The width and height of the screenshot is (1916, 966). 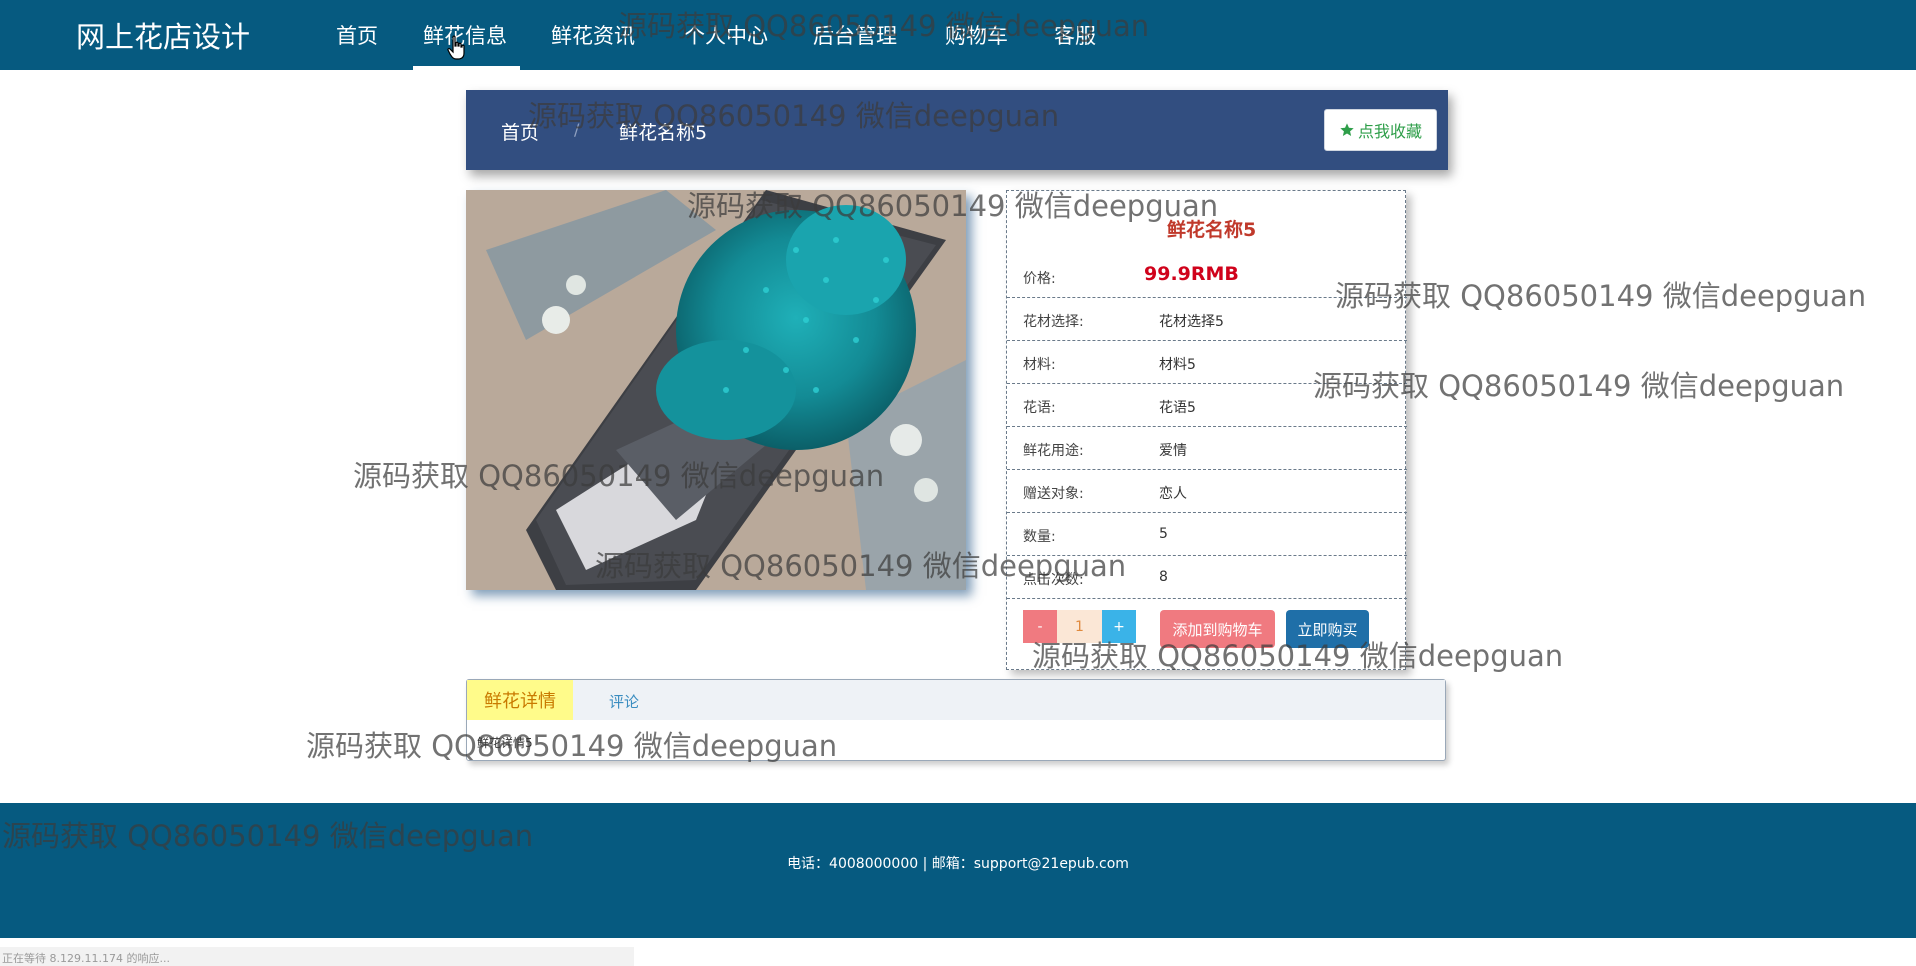 What do you see at coordinates (1212, 230) in the screenshot?
I see `product-title: 鲜花名称5` at bounding box center [1212, 230].